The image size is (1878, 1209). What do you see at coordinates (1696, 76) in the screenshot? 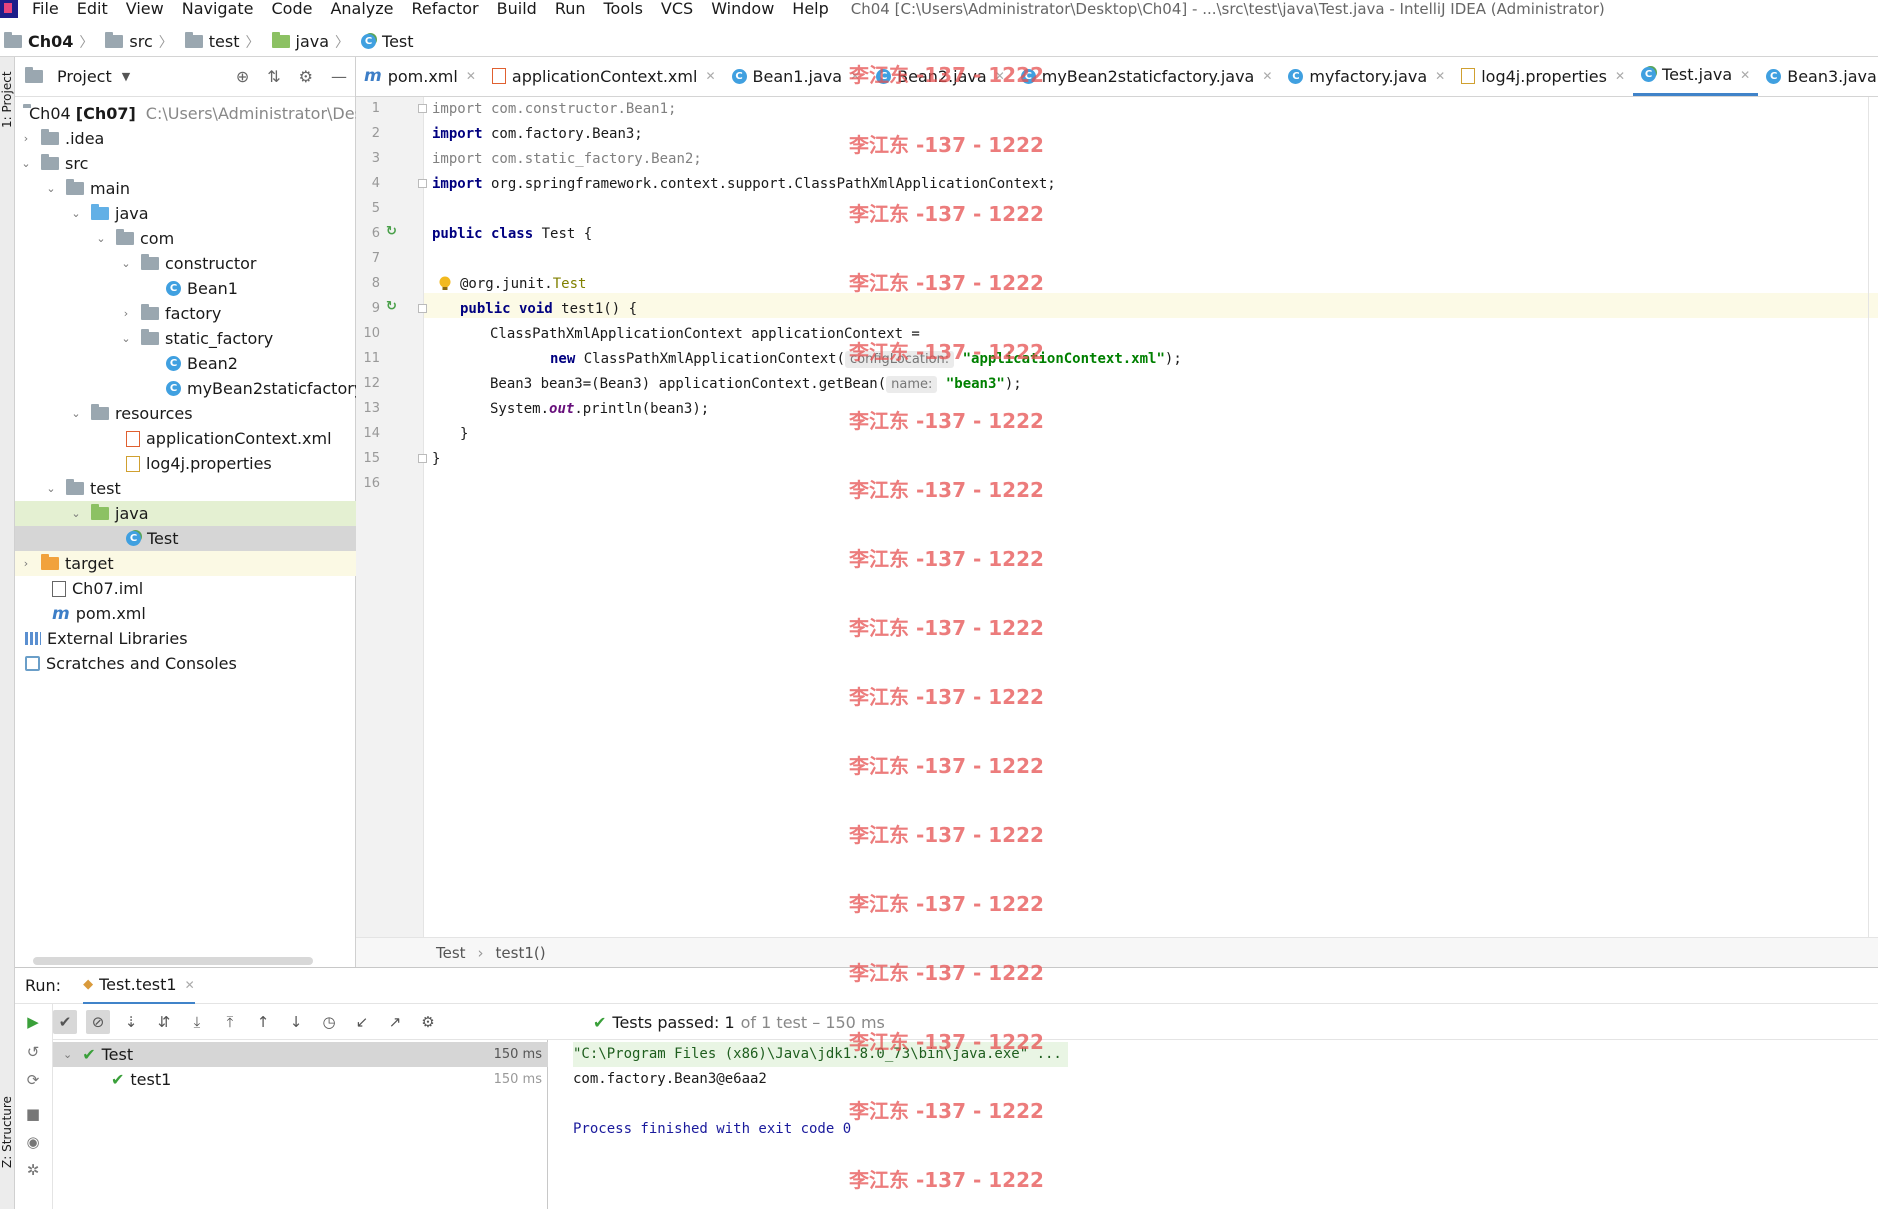
I see `tab-test-java: C Test.java ✕` at bounding box center [1696, 76].